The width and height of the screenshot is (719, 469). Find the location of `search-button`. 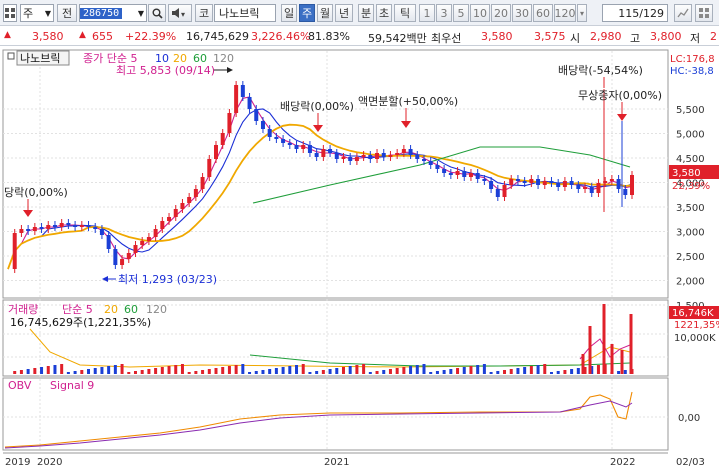

search-button is located at coordinates (157, 13).